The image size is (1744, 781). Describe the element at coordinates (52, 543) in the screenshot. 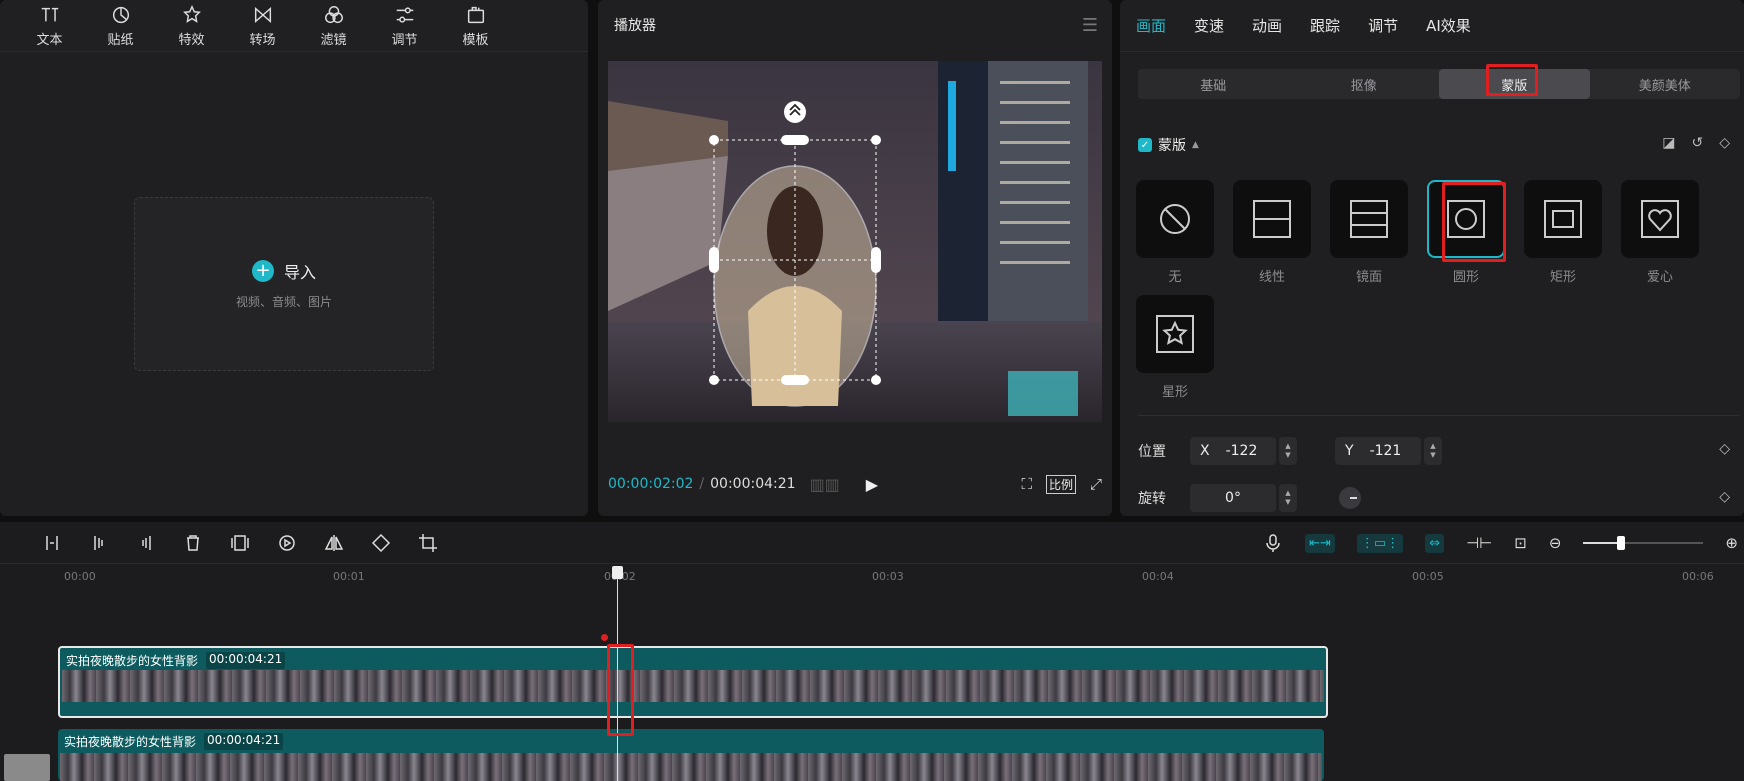

I see `split-icon` at that location.